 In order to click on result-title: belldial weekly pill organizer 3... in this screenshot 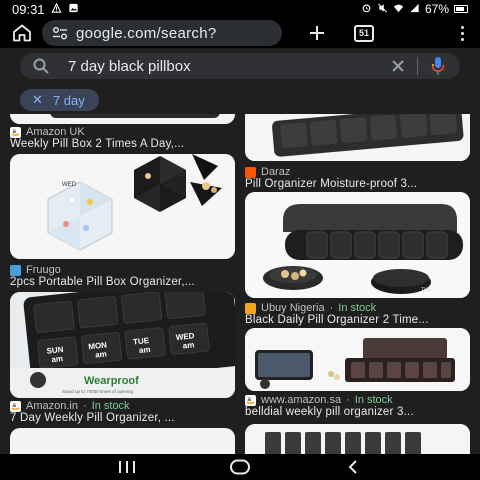, I will do `click(357, 412)`.